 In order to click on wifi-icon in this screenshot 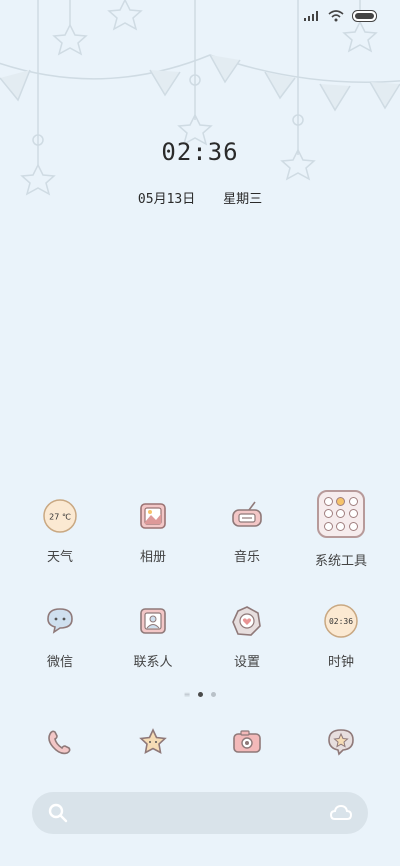, I will do `click(336, 16)`.